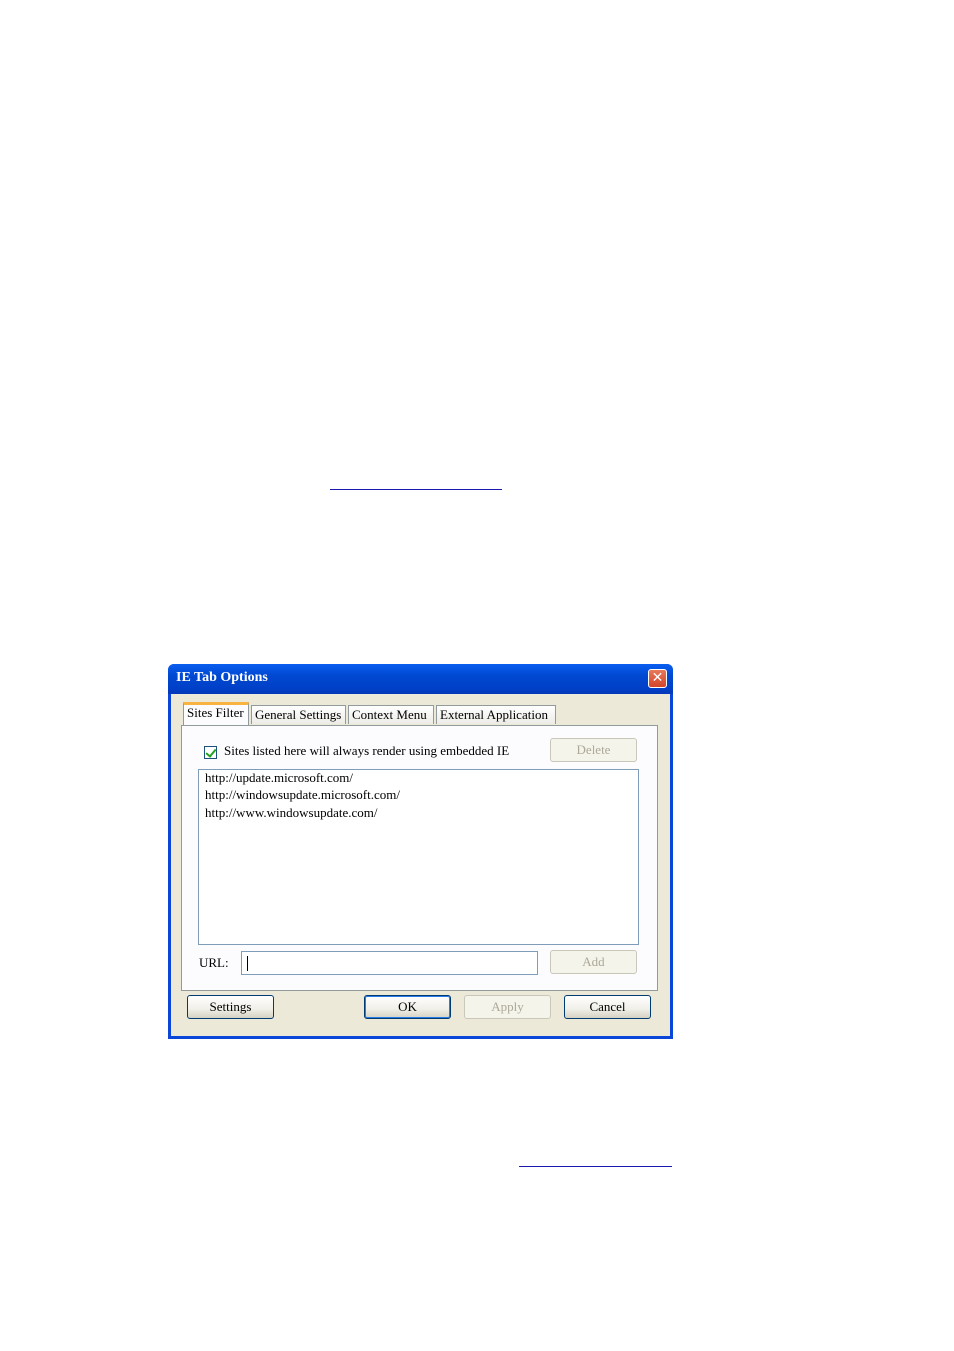 This screenshot has width=954, height=1351. What do you see at coordinates (230, 1007) in the screenshot?
I see `settings-button: Settings` at bounding box center [230, 1007].